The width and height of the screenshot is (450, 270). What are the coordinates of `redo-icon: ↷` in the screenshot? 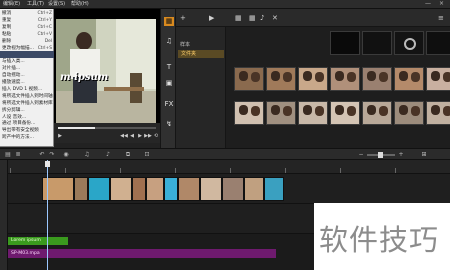 It's located at (52, 155).